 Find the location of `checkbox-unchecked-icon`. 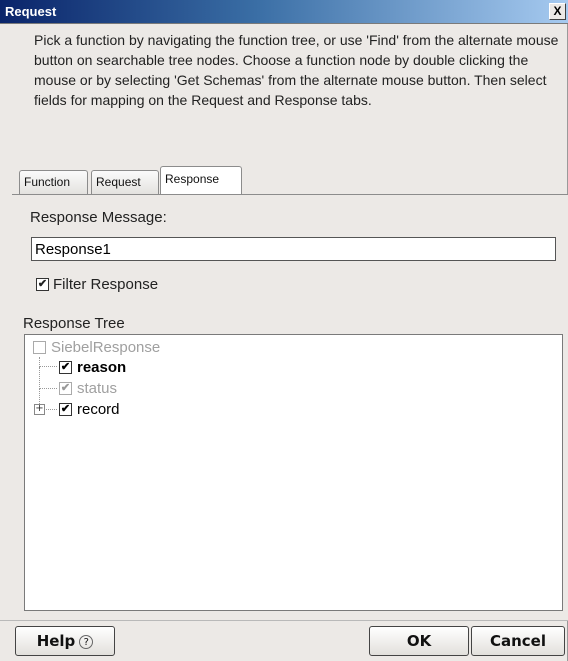

checkbox-unchecked-icon is located at coordinates (39, 347).